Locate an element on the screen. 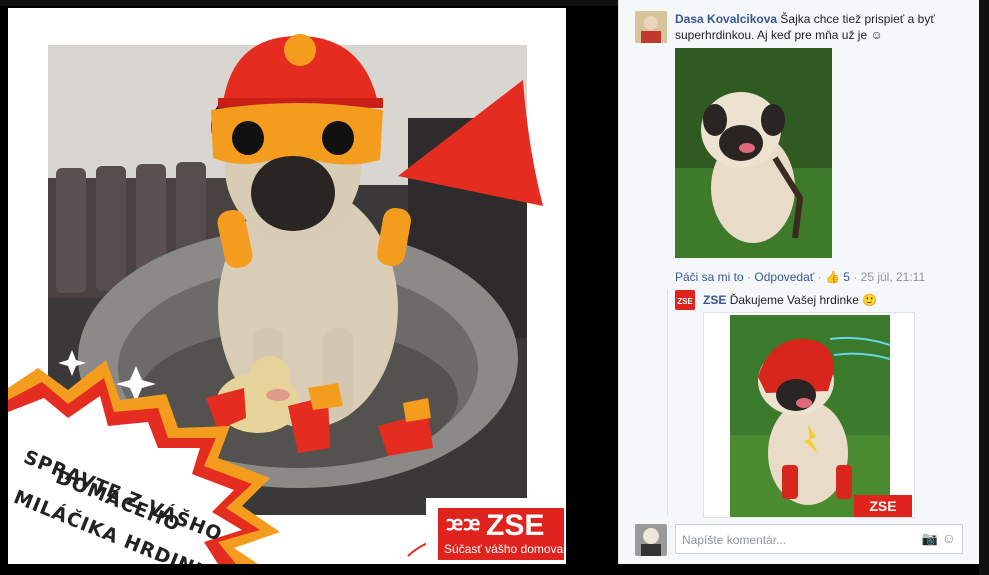  avatar is located at coordinates (651, 27).